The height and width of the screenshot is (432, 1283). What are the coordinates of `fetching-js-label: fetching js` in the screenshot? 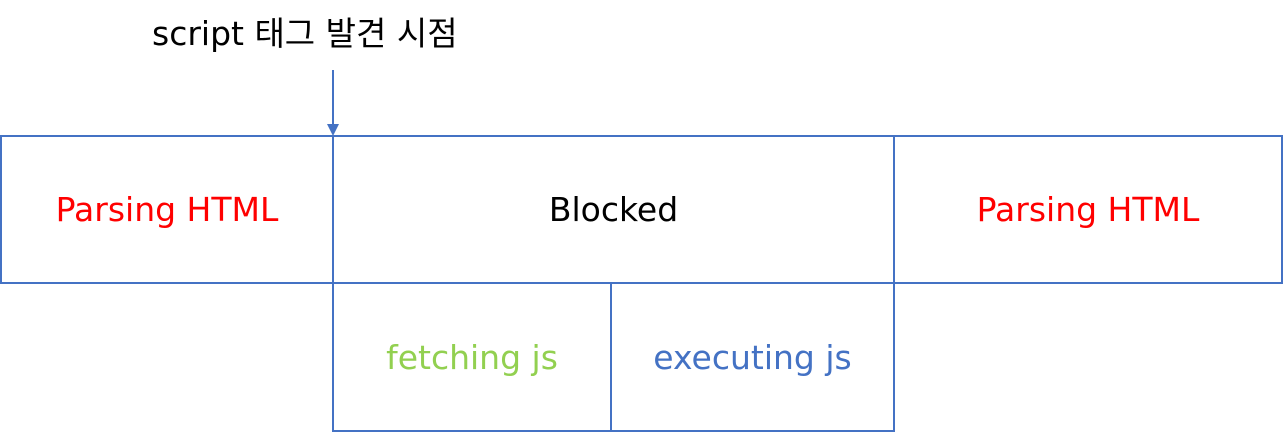 It's located at (472, 357).